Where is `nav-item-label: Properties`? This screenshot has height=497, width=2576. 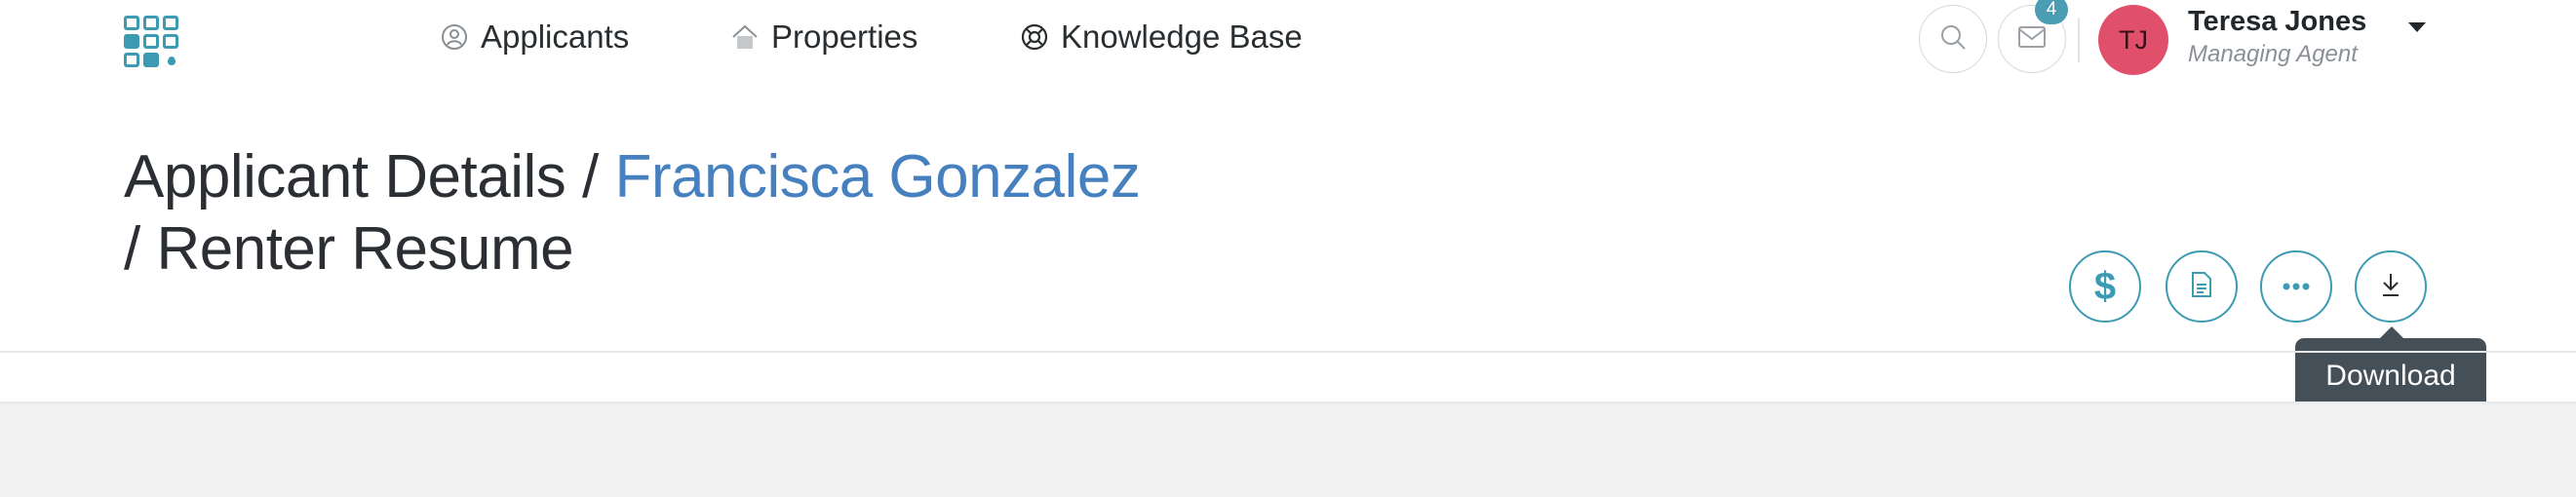 nav-item-label: Properties is located at coordinates (844, 37).